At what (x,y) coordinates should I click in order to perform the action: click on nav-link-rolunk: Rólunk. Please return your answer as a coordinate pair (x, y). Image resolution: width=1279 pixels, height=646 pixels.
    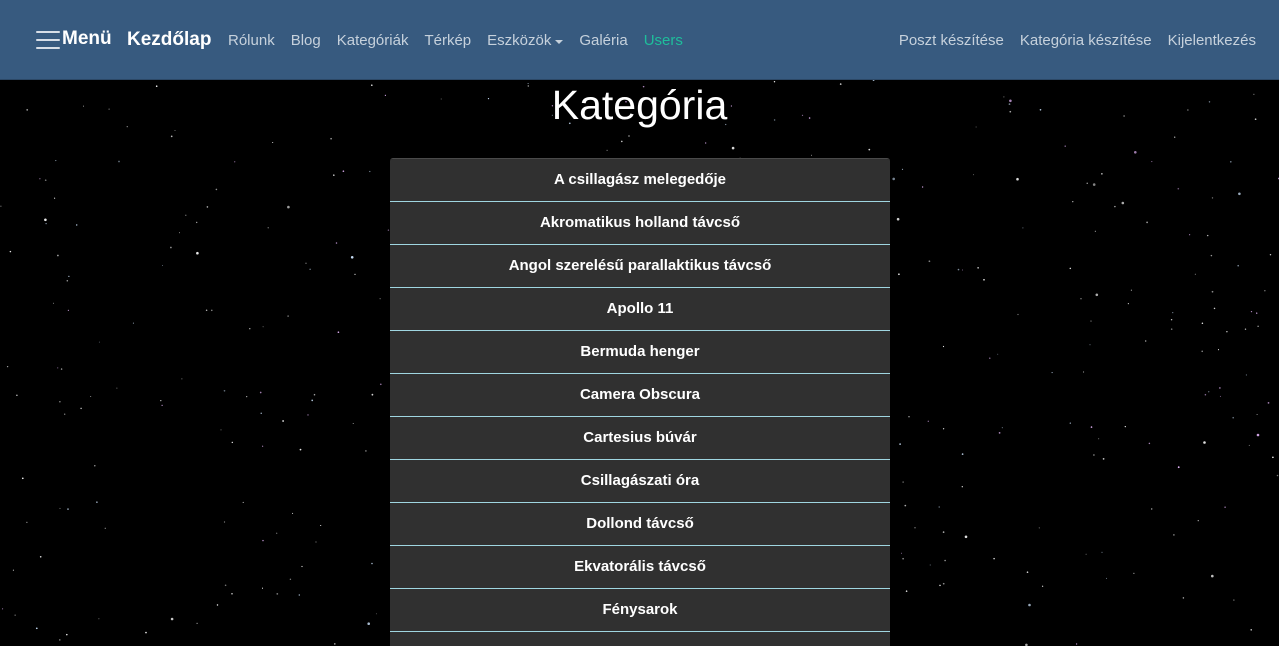
    Looking at the image, I should click on (251, 41).